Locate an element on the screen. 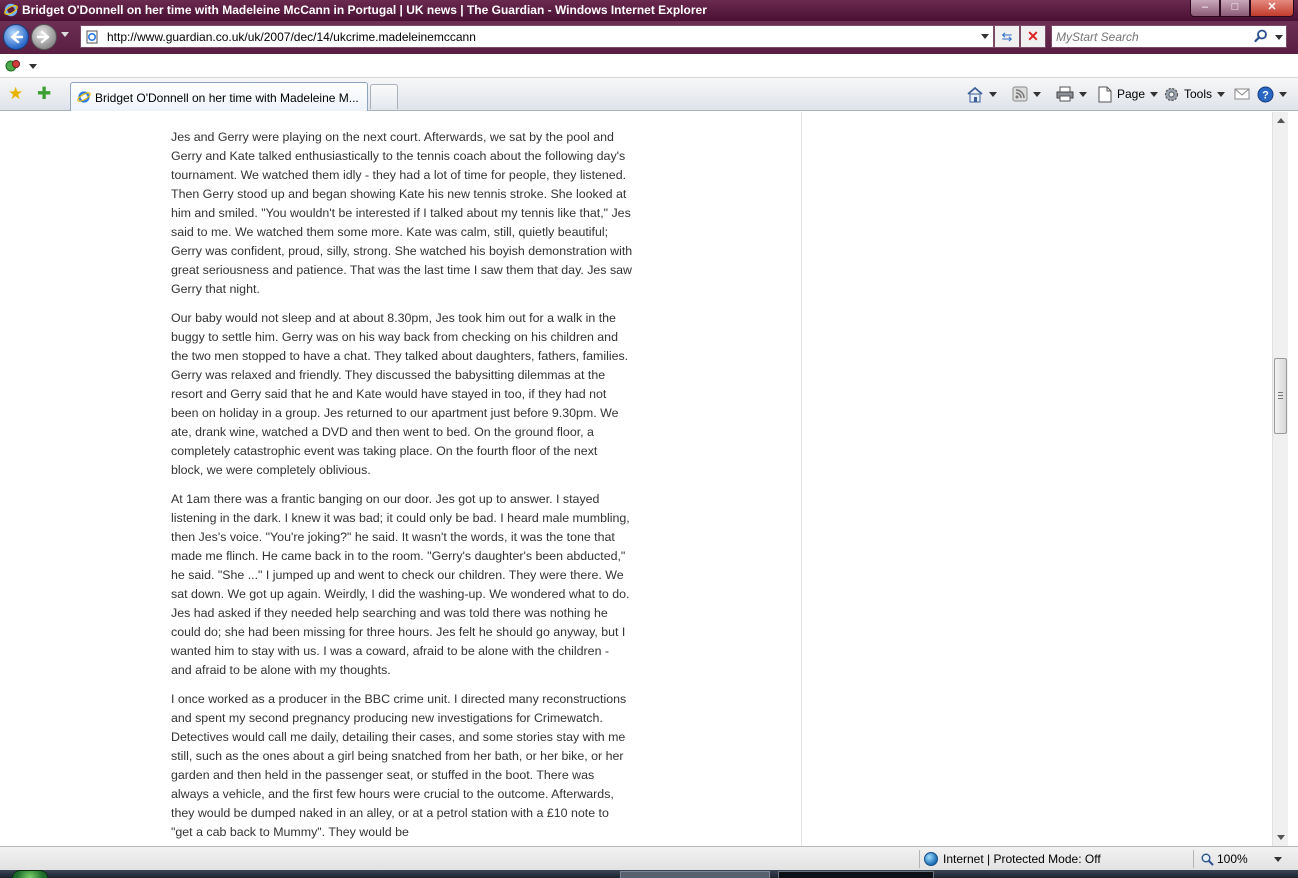  recent-pages-dropdown is located at coordinates (65, 34).